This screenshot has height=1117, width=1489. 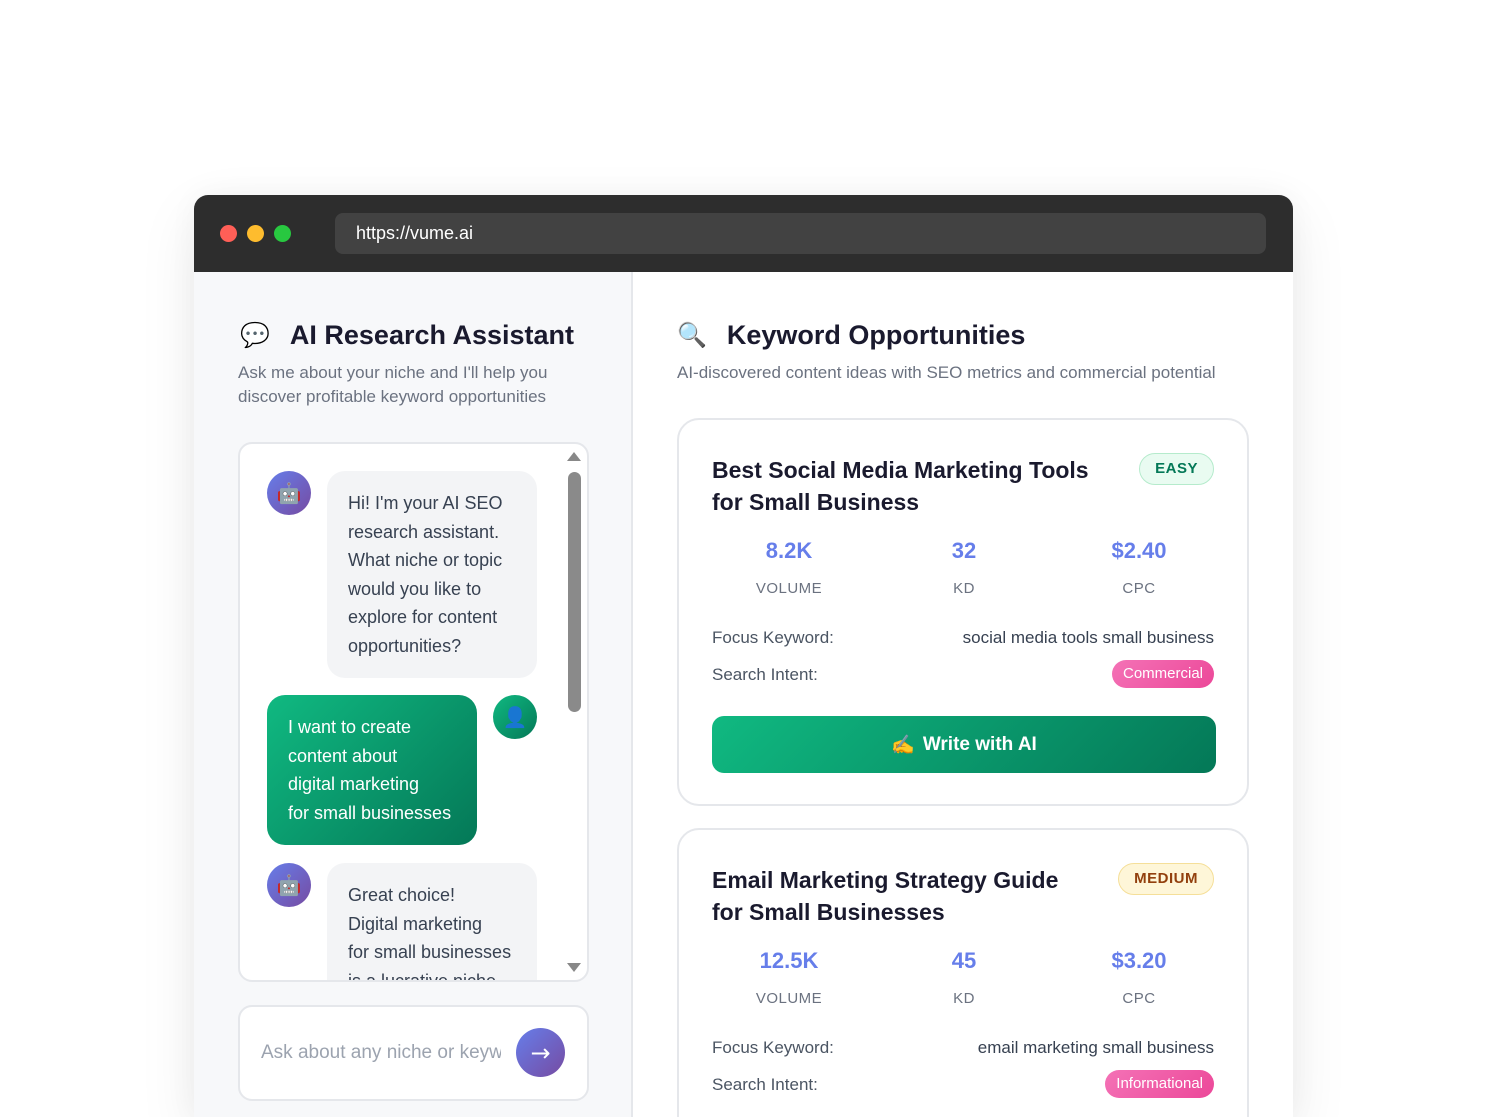 What do you see at coordinates (789, 550) in the screenshot?
I see `volume-value: 8.2K` at bounding box center [789, 550].